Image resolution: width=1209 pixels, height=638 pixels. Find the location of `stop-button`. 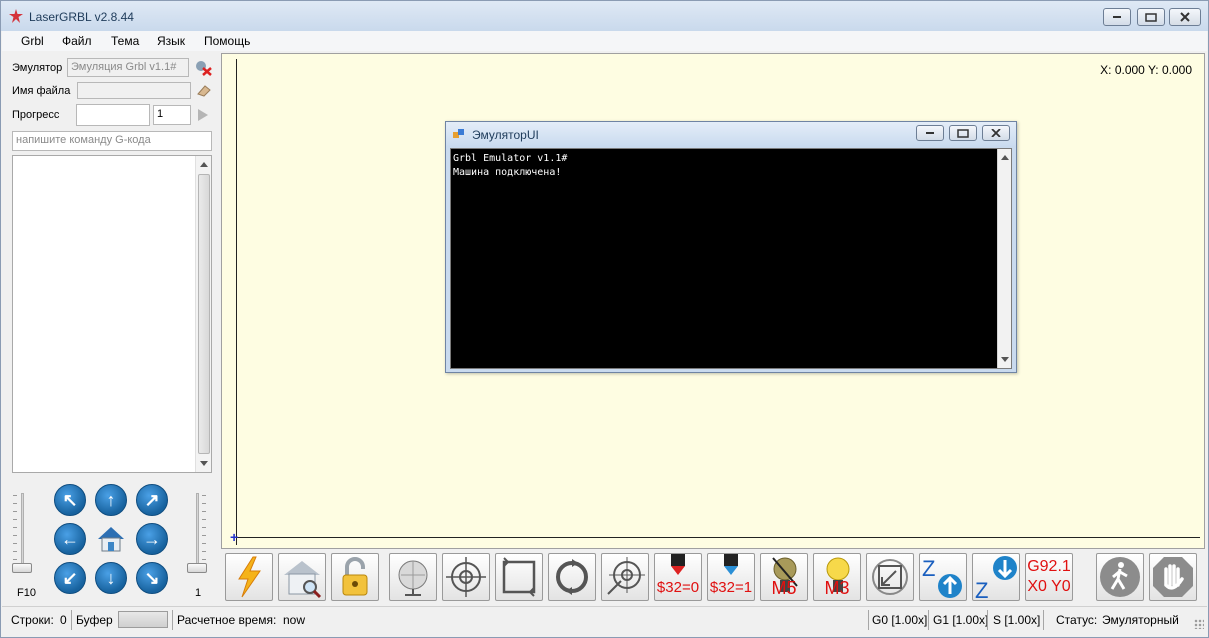

stop-button is located at coordinates (1173, 577).